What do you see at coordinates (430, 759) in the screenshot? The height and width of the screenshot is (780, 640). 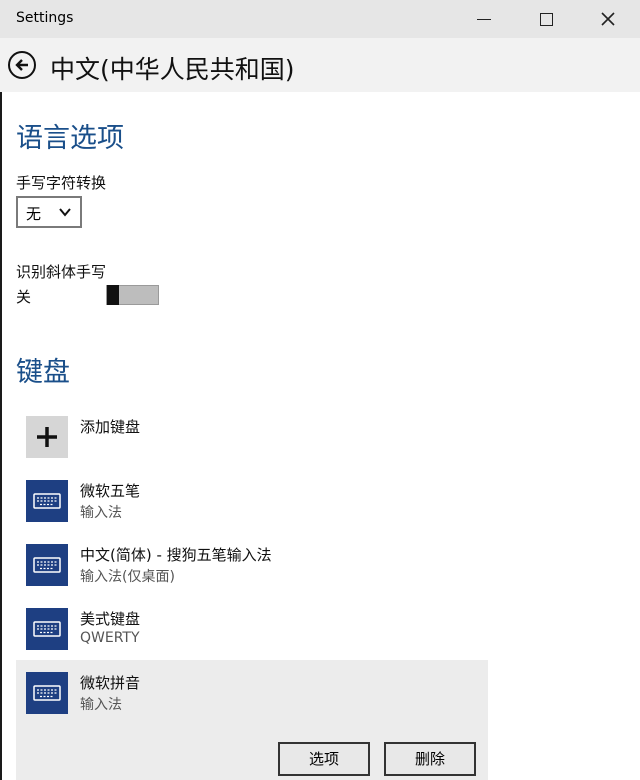 I see `remove-button: 删除` at bounding box center [430, 759].